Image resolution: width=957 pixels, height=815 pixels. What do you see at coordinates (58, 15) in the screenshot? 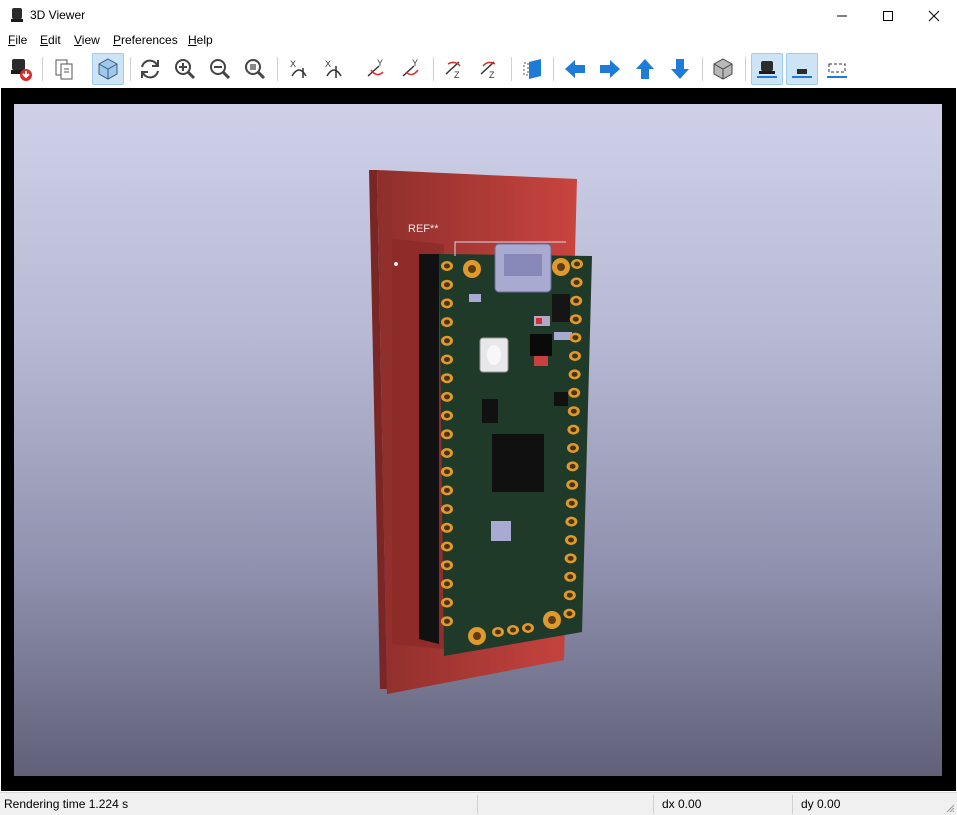
I see `window-title: 3D Viewer` at bounding box center [58, 15].